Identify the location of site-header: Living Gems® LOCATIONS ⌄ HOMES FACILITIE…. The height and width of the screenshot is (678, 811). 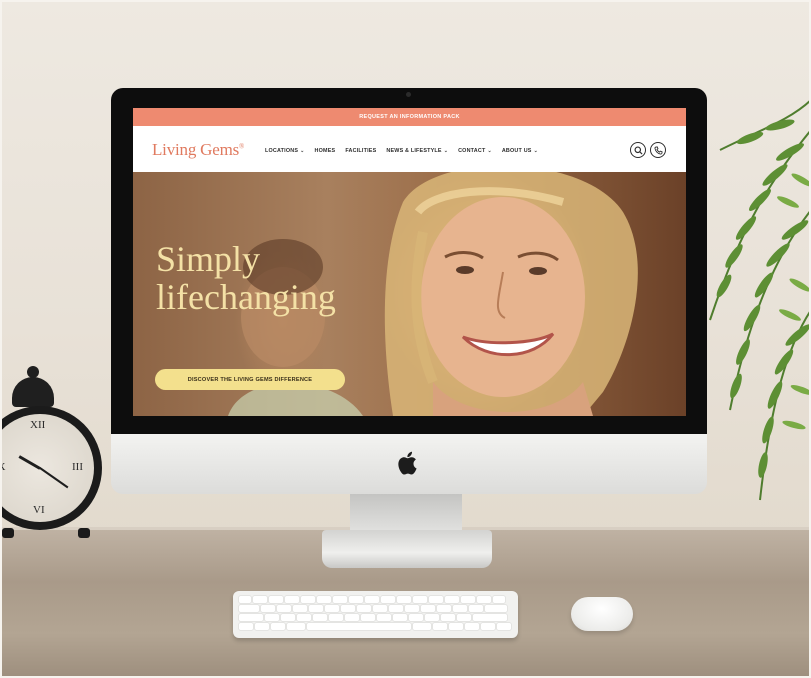
(409, 149).